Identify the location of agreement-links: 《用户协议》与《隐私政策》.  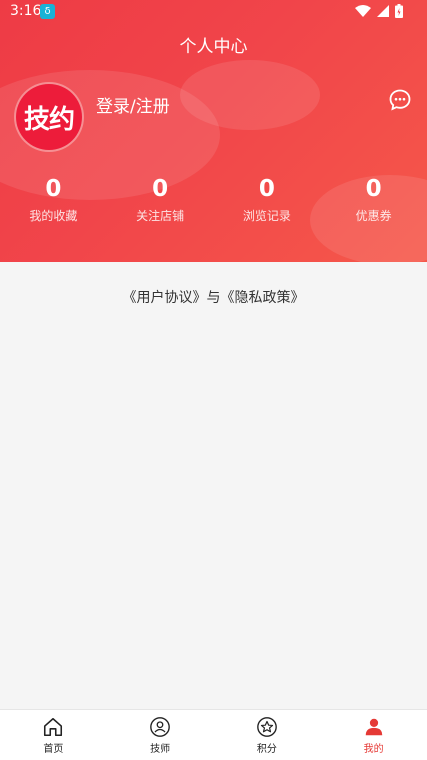
(213, 297).